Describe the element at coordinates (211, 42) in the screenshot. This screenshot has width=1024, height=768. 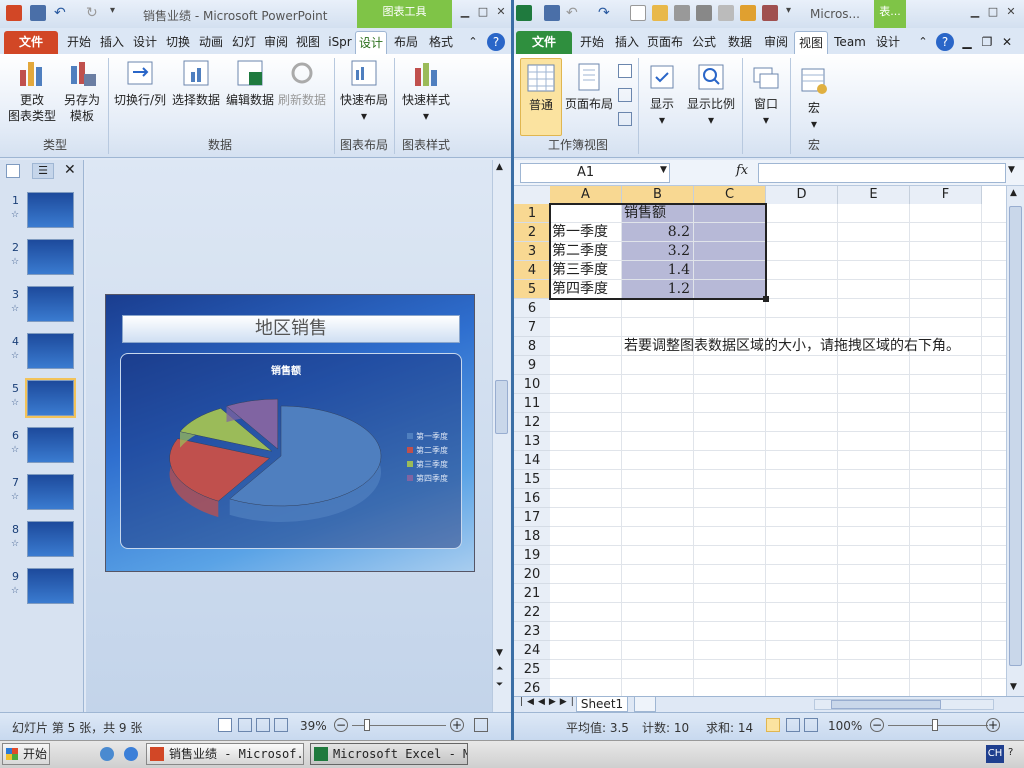
I see `tab-animations: 动画` at that location.